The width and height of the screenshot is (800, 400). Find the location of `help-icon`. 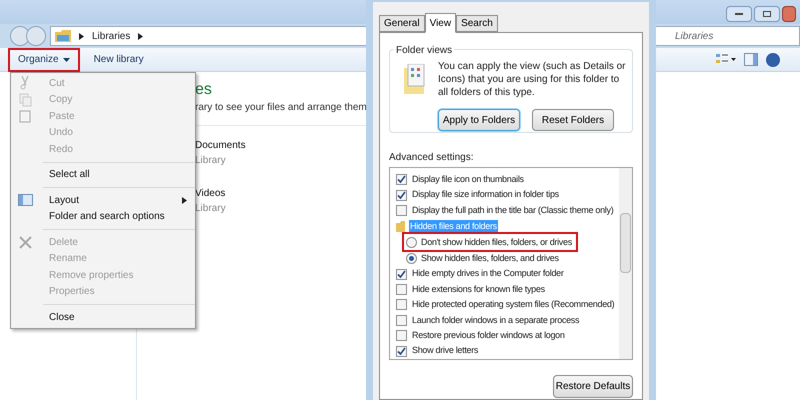

help-icon is located at coordinates (773, 59).